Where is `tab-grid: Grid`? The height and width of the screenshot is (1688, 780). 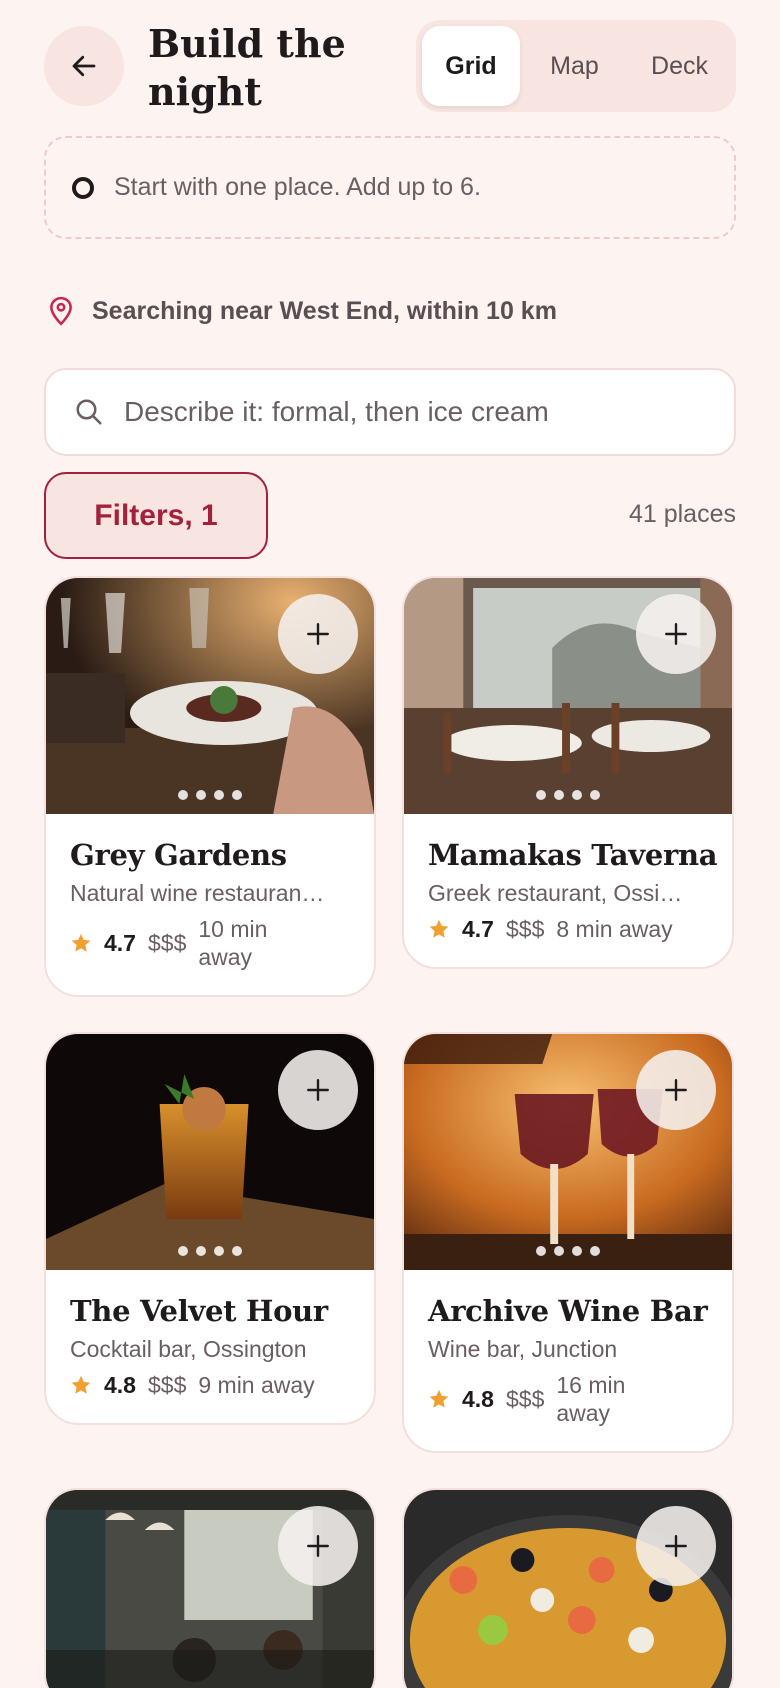
tab-grid: Grid is located at coordinates (471, 66).